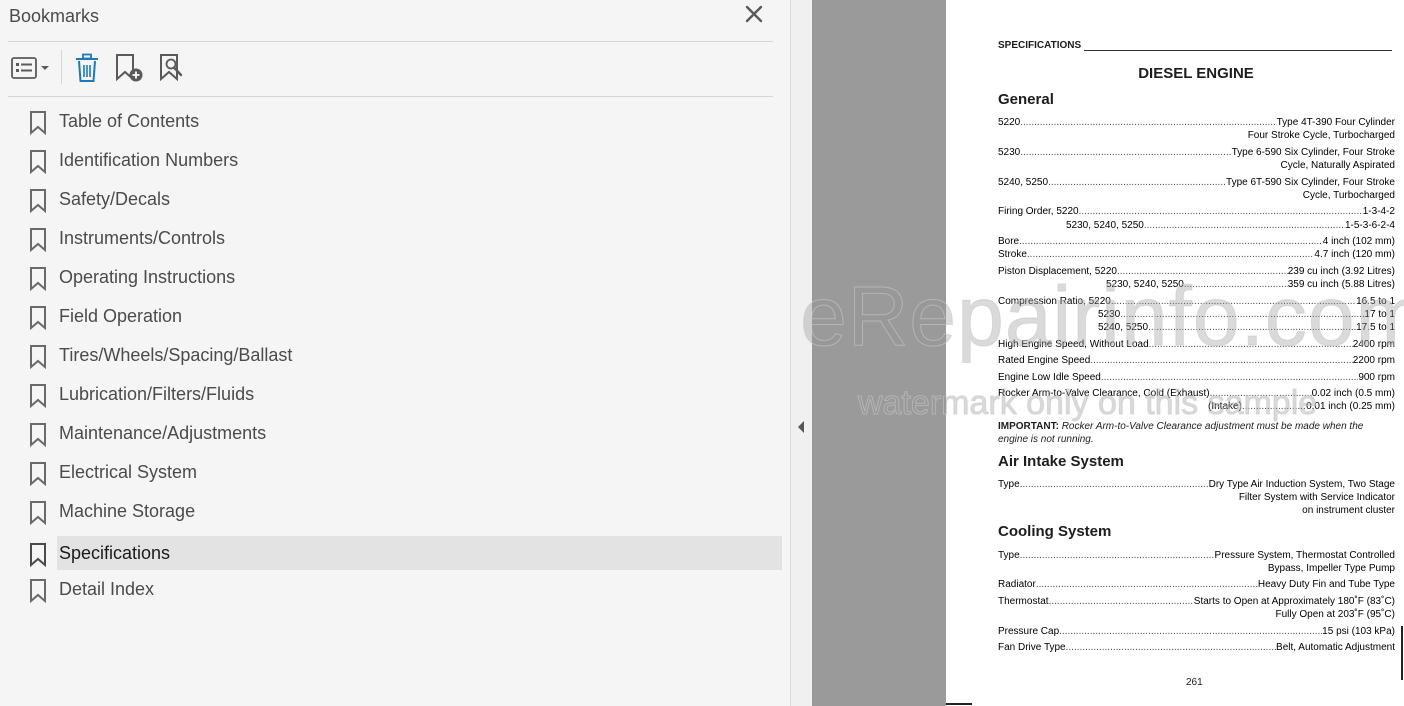  I want to click on spec-row: 5230, 5240, 5250 1-5-3-6-2-4, so click(1230, 225).